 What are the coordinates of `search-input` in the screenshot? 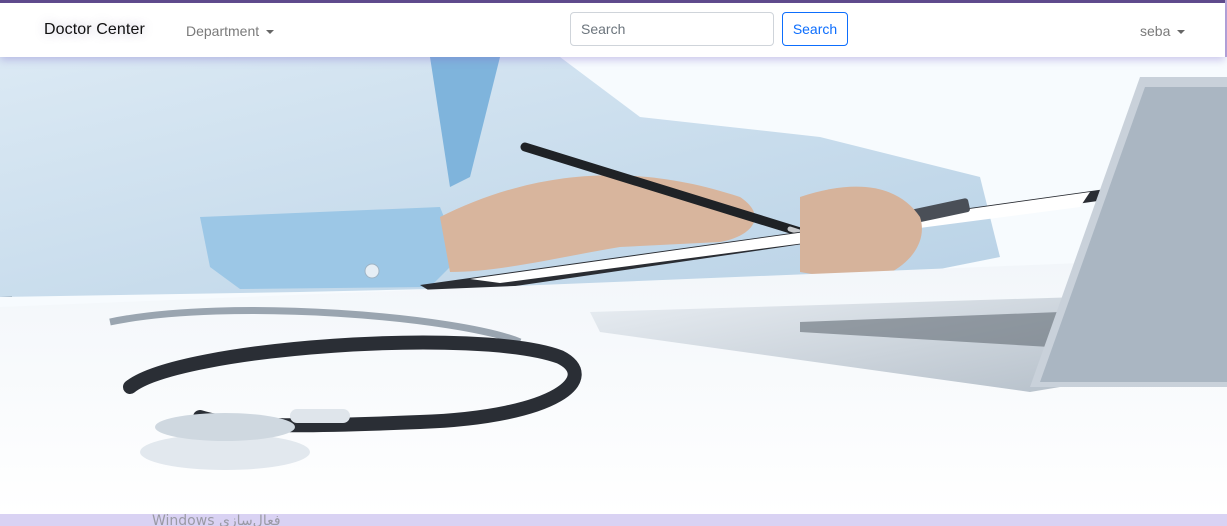 It's located at (672, 29).